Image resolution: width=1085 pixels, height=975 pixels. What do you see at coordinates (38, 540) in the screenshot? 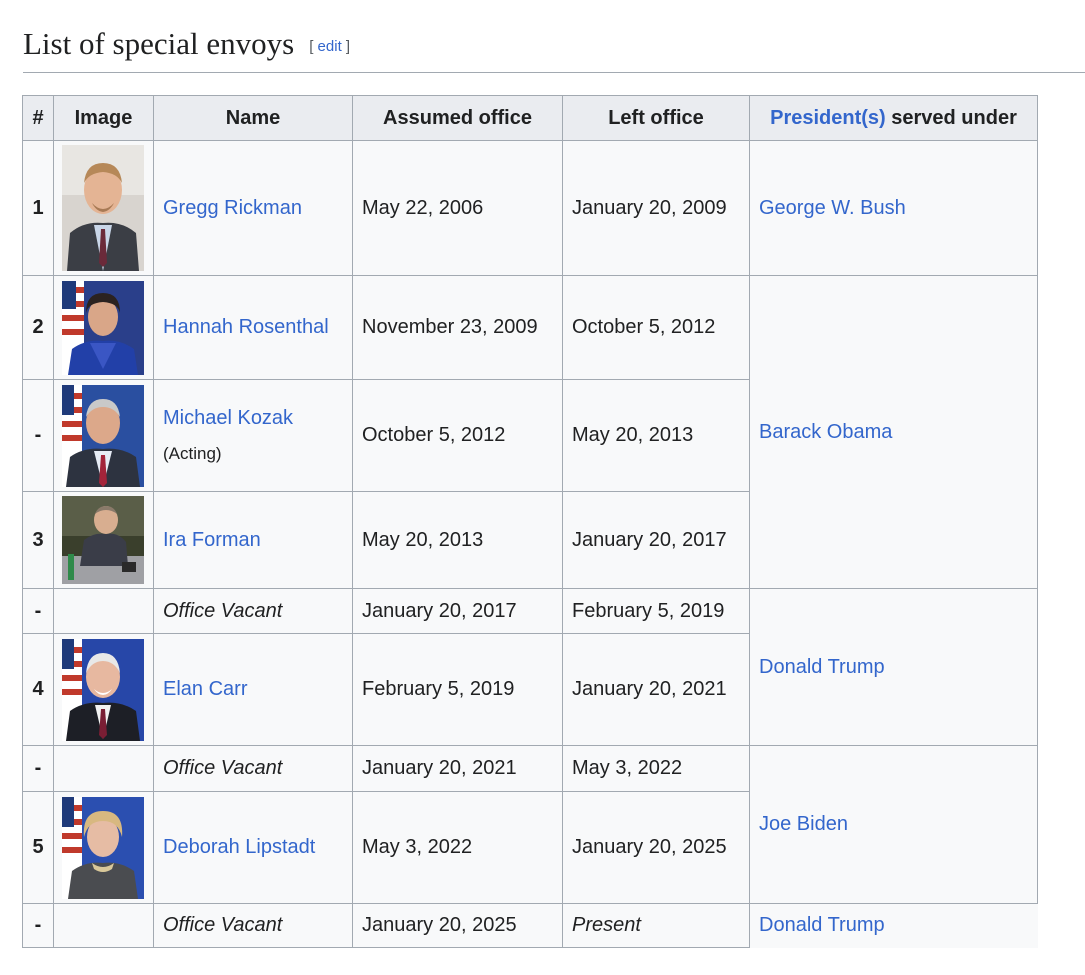
I see `row-number: 3` at bounding box center [38, 540].